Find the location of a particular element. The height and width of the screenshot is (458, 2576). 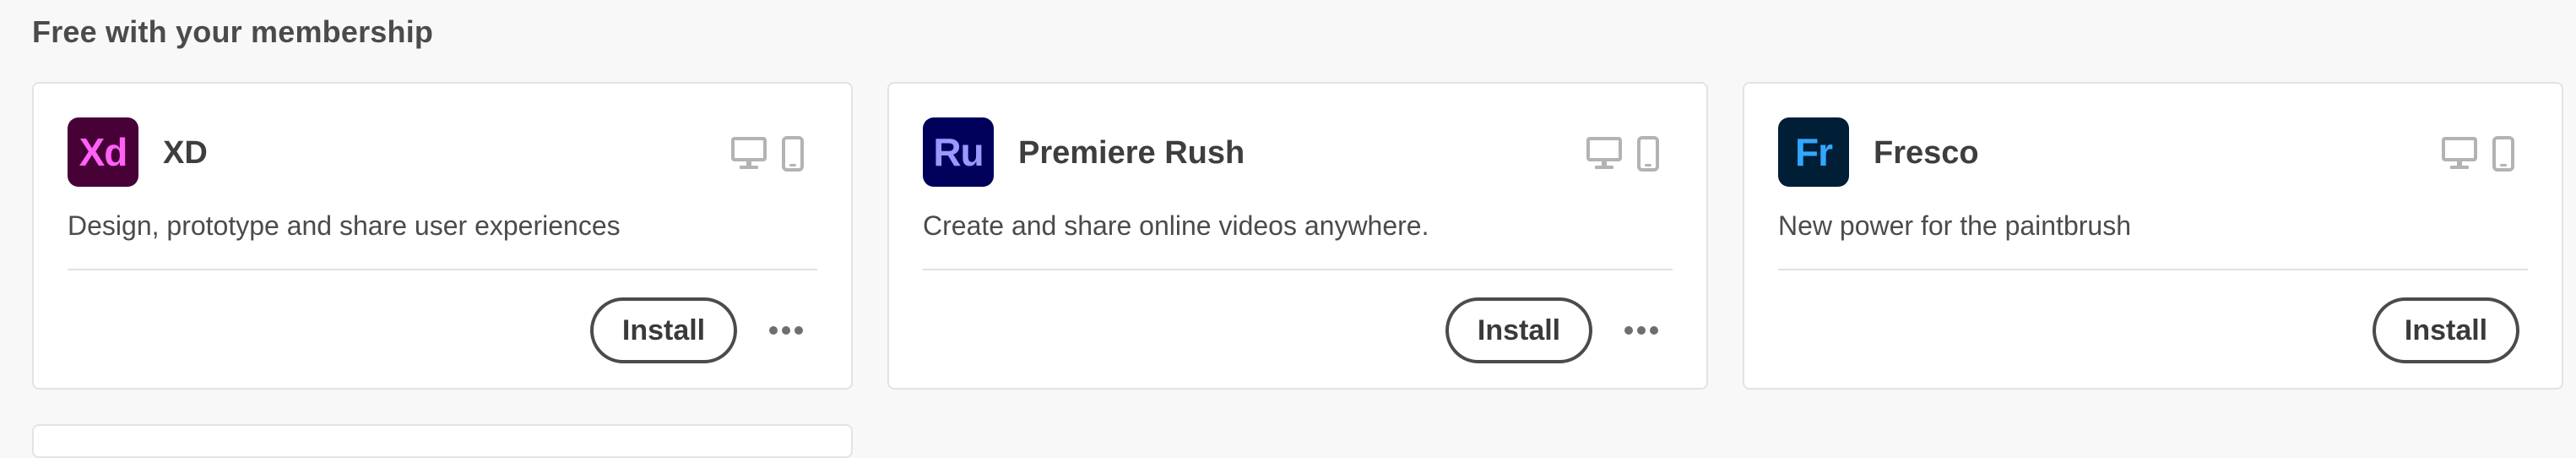

app-name: Premiere Rush is located at coordinates (1131, 153).